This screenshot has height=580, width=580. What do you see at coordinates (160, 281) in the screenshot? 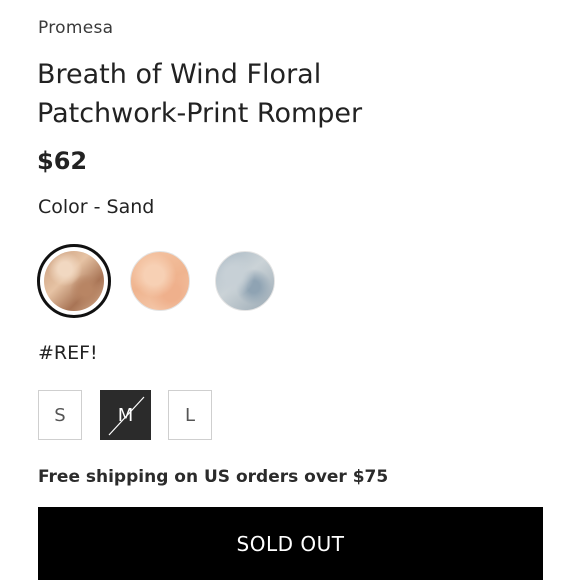
I see `color-swatch-peach` at bounding box center [160, 281].